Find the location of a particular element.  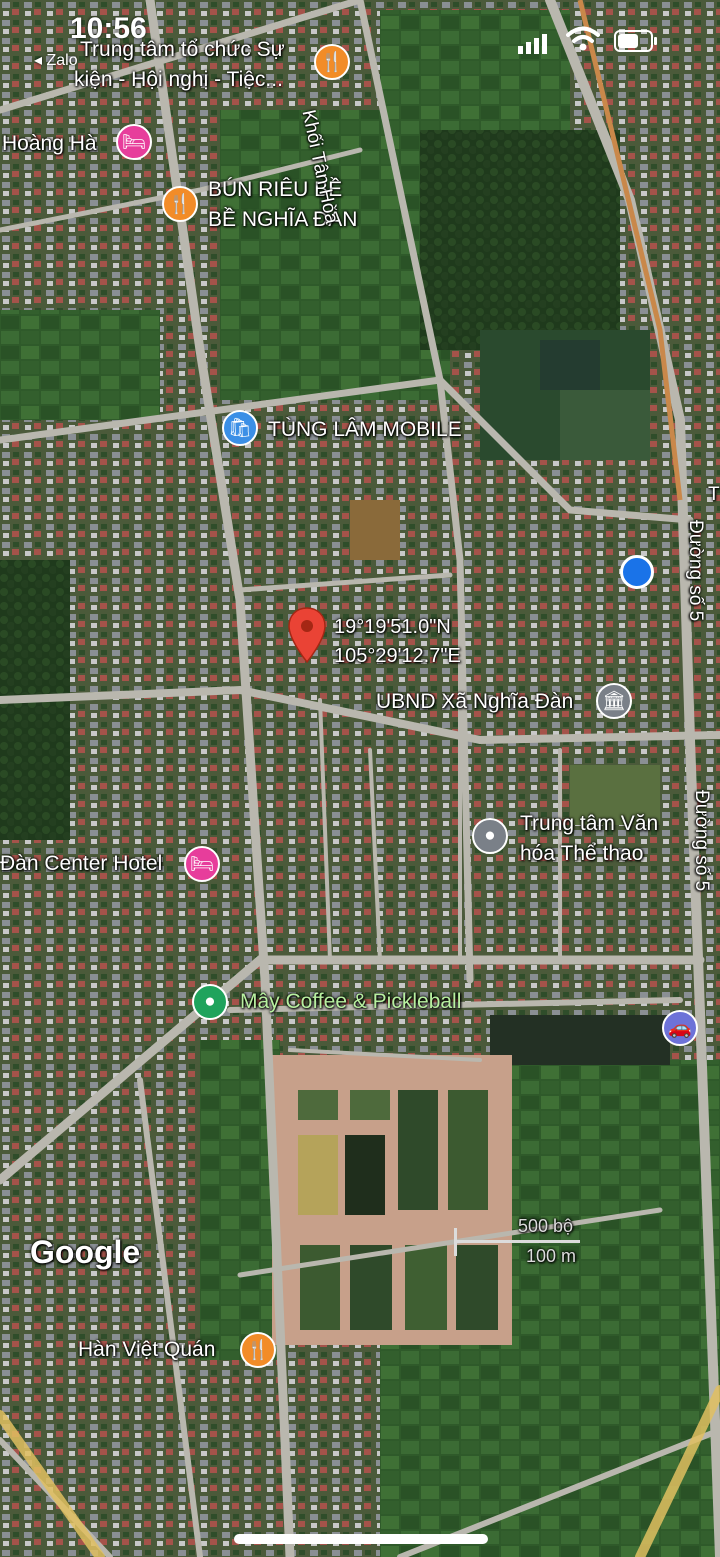

pin-latitude: 19°19'51.0"N is located at coordinates (392, 627).